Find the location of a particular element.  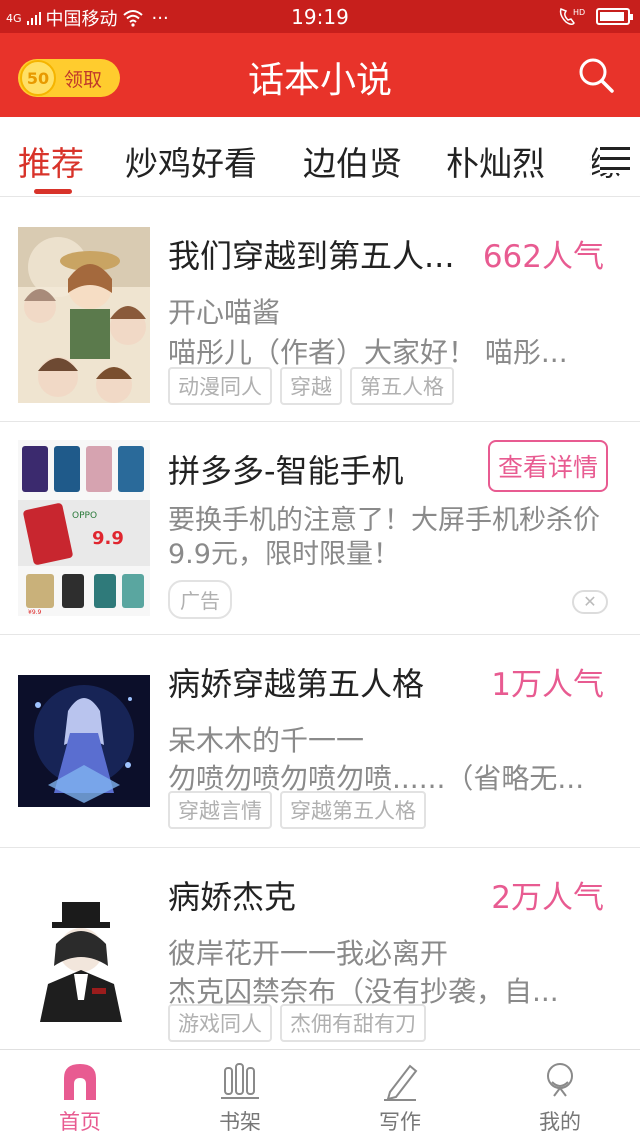

status-time: 19:19 is located at coordinates (320, 17).